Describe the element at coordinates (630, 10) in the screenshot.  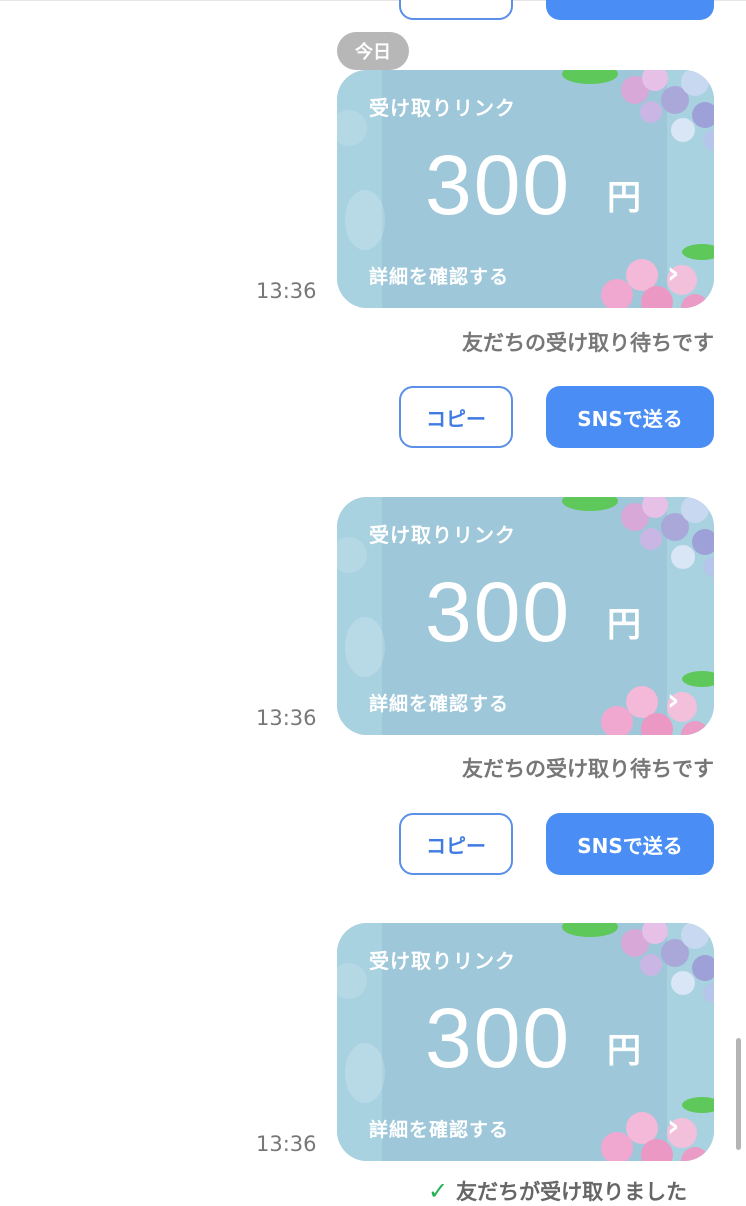
I see `sns-send-button-top` at that location.